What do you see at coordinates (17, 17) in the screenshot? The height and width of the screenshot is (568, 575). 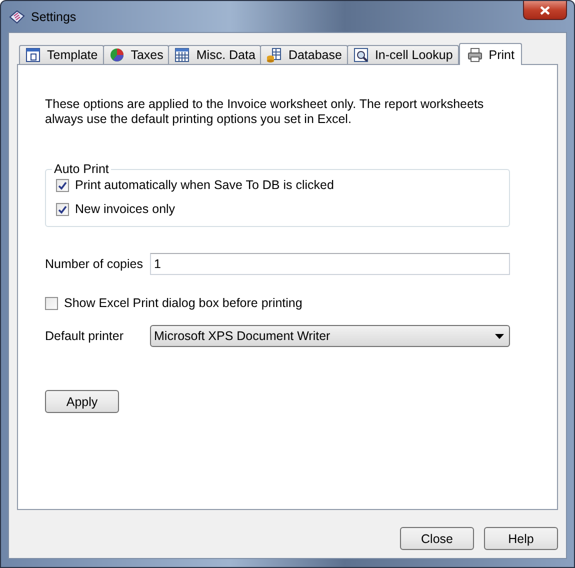 I see `app-icon` at bounding box center [17, 17].